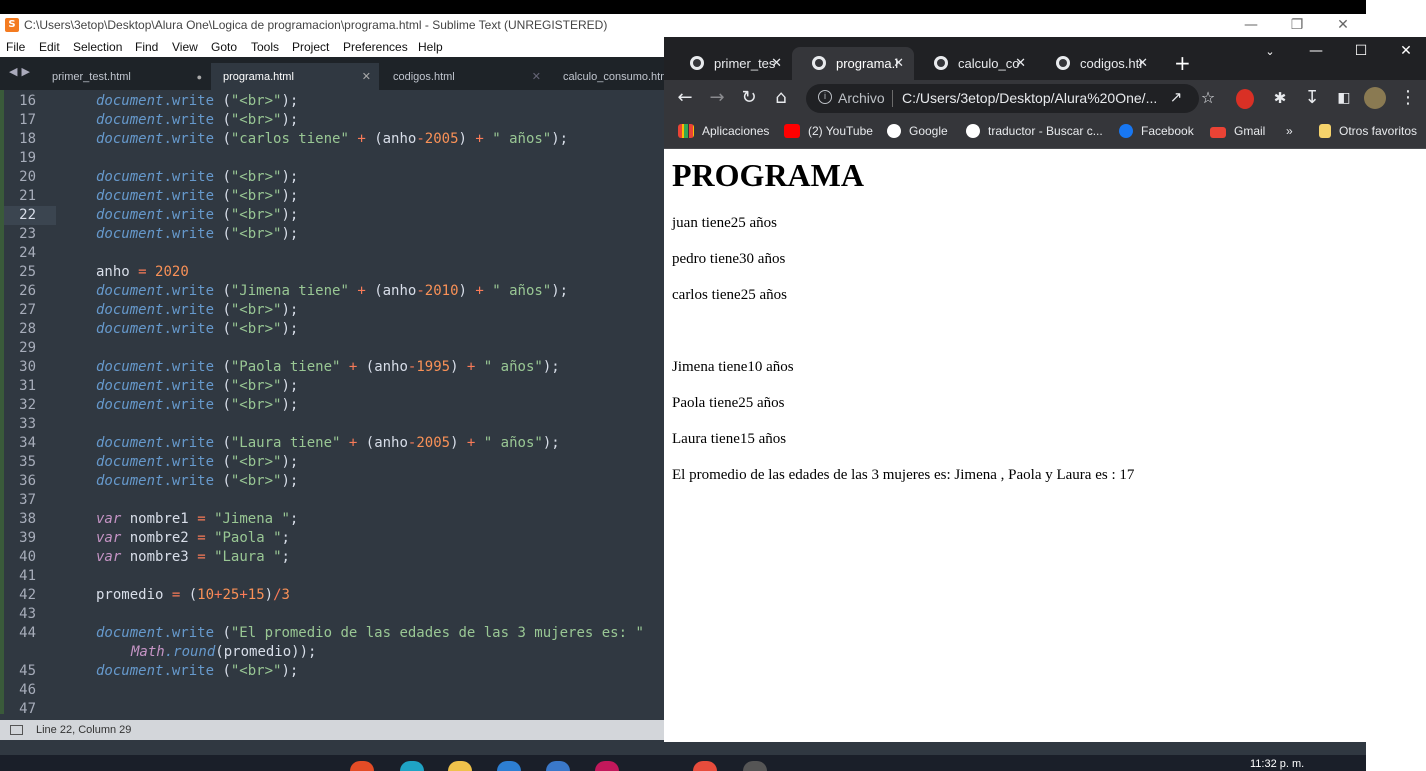 The image size is (1426, 771). I want to click on line-number: 27, so click(27, 310).